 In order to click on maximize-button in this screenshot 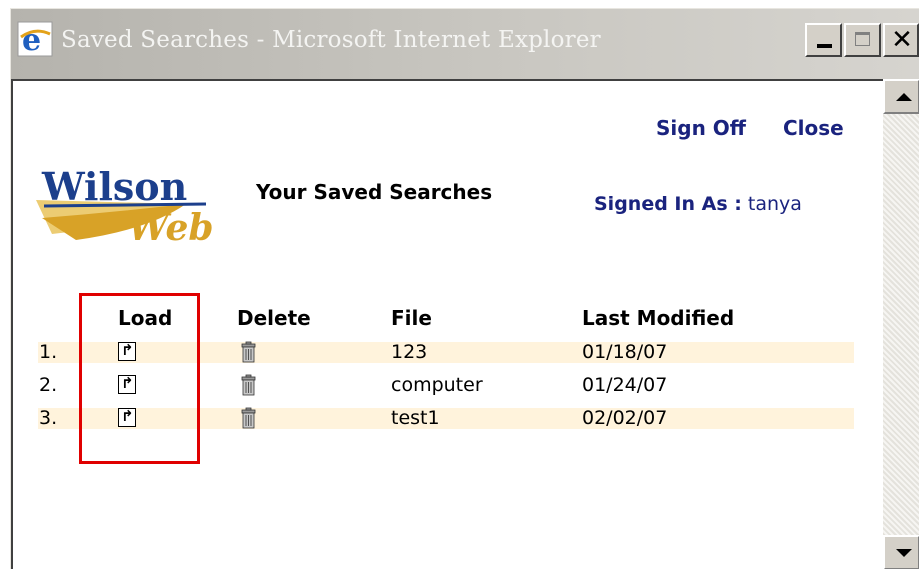, I will do `click(862, 40)`.